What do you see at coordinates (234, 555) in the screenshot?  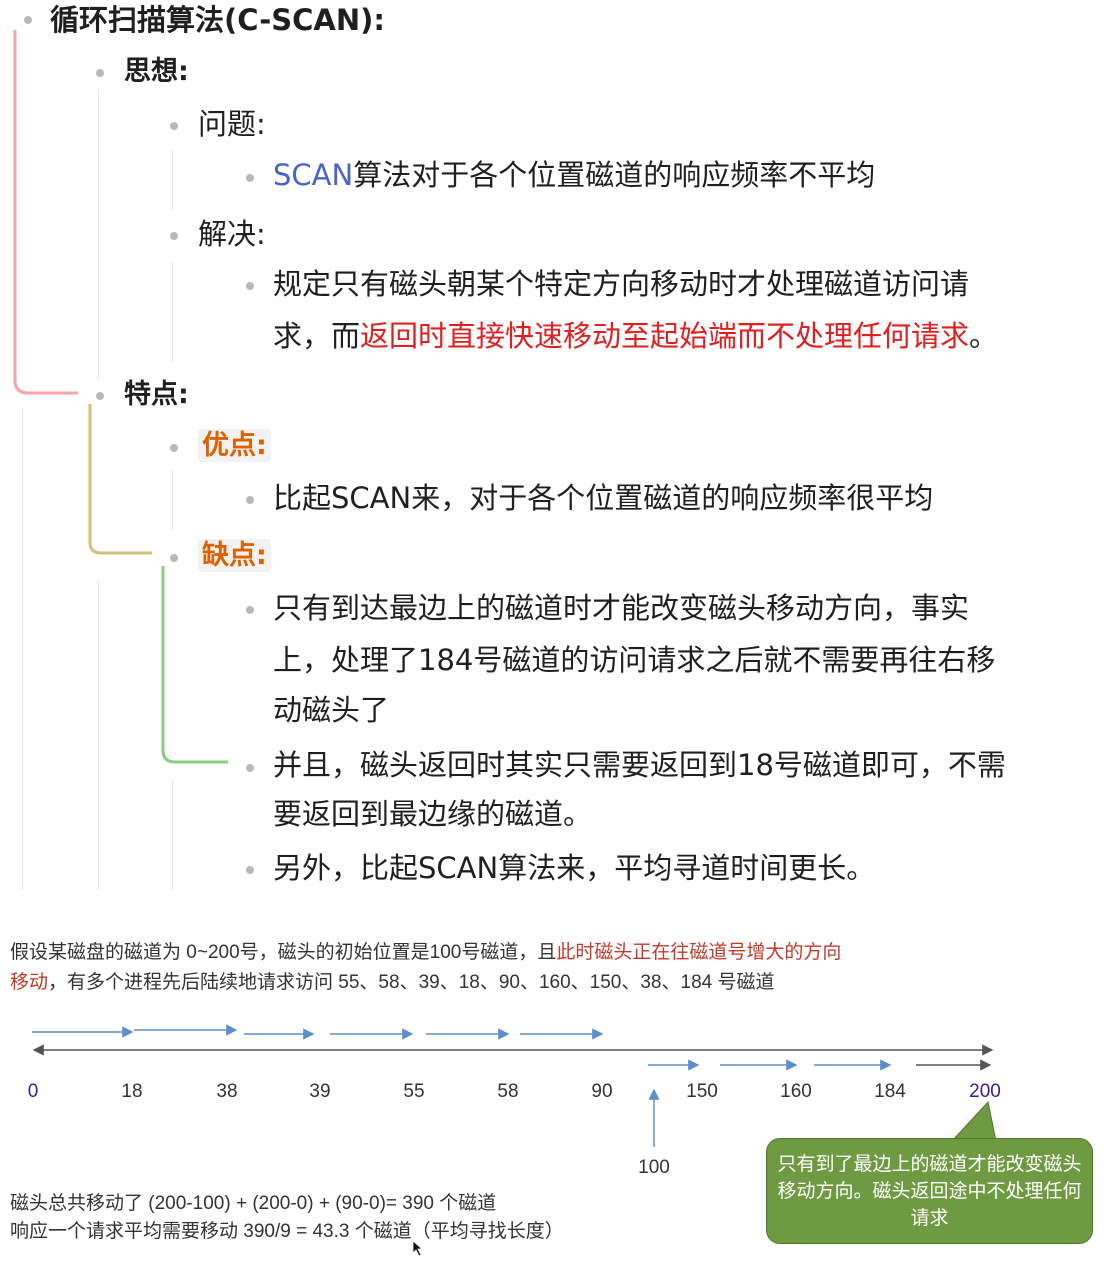 I see `cons-tag: 缺点:` at bounding box center [234, 555].